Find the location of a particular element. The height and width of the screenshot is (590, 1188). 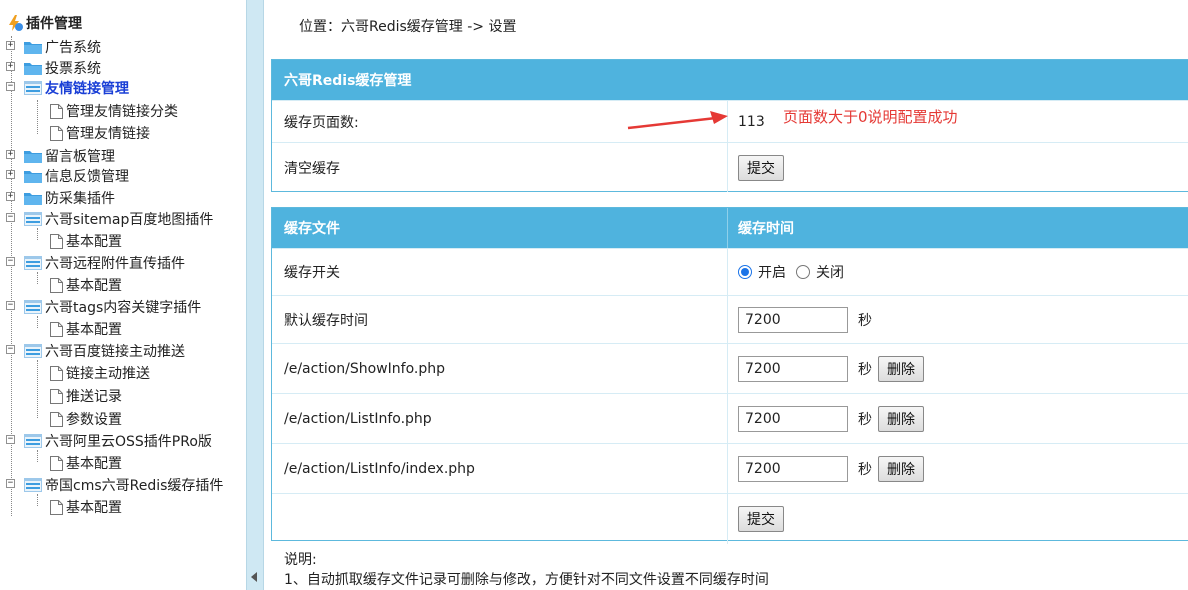

tree-node-ads: + 广告系统 is located at coordinates (53, 47).